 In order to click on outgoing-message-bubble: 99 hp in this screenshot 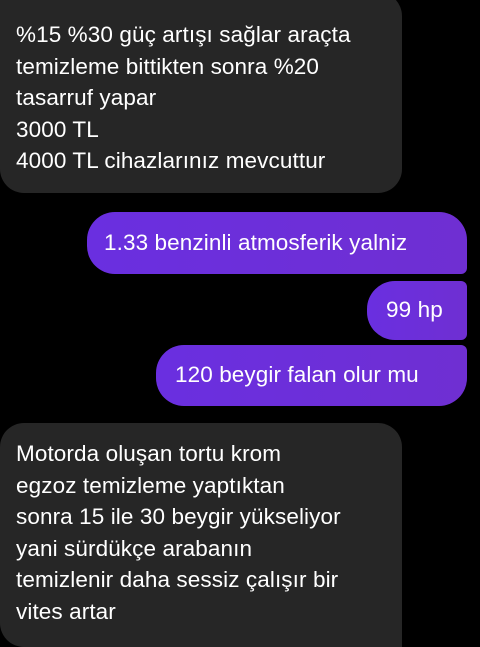, I will do `click(417, 310)`.